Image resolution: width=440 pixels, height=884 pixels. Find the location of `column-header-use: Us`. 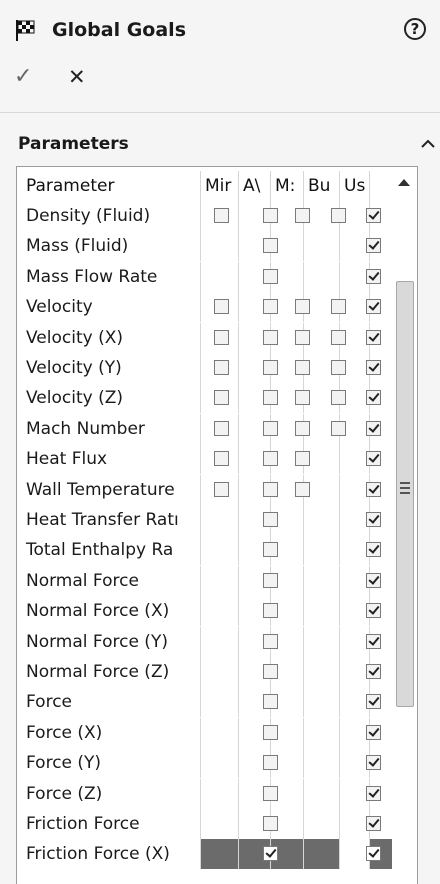

column-header-use: Us is located at coordinates (355, 186).